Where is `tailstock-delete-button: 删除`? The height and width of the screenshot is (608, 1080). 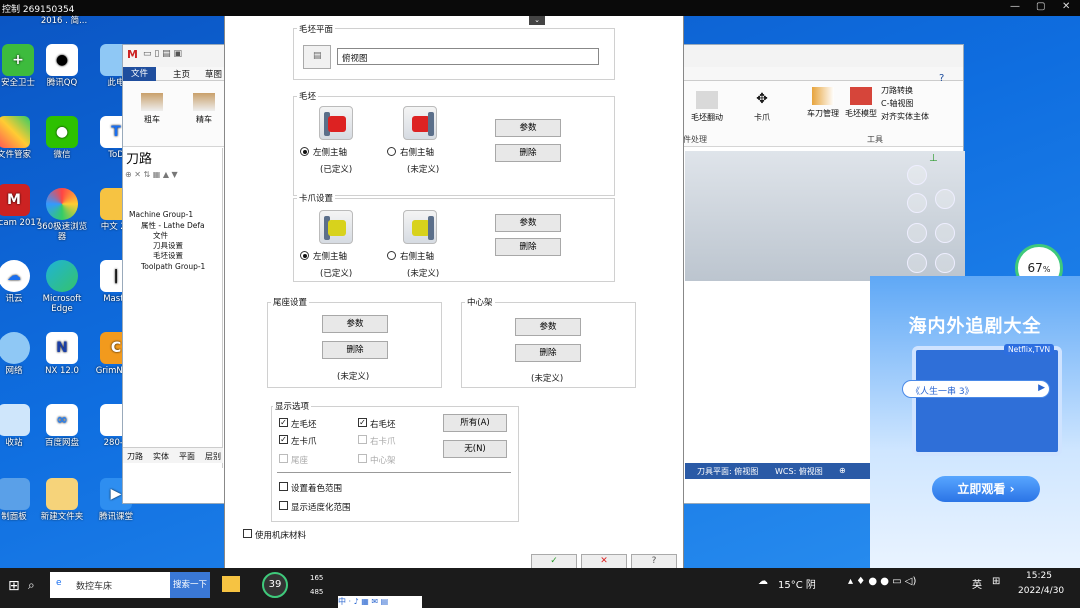 tailstock-delete-button: 删除 is located at coordinates (355, 350).